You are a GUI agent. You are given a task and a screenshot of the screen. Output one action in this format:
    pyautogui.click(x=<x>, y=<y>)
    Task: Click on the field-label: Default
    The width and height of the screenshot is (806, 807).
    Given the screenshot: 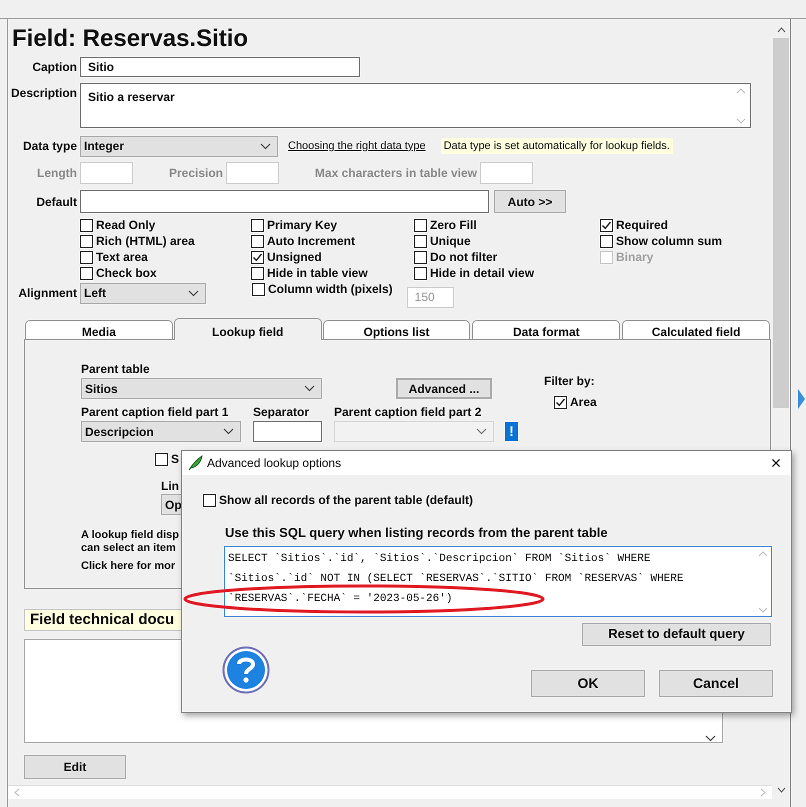 What is the action you would take?
    pyautogui.click(x=56, y=202)
    